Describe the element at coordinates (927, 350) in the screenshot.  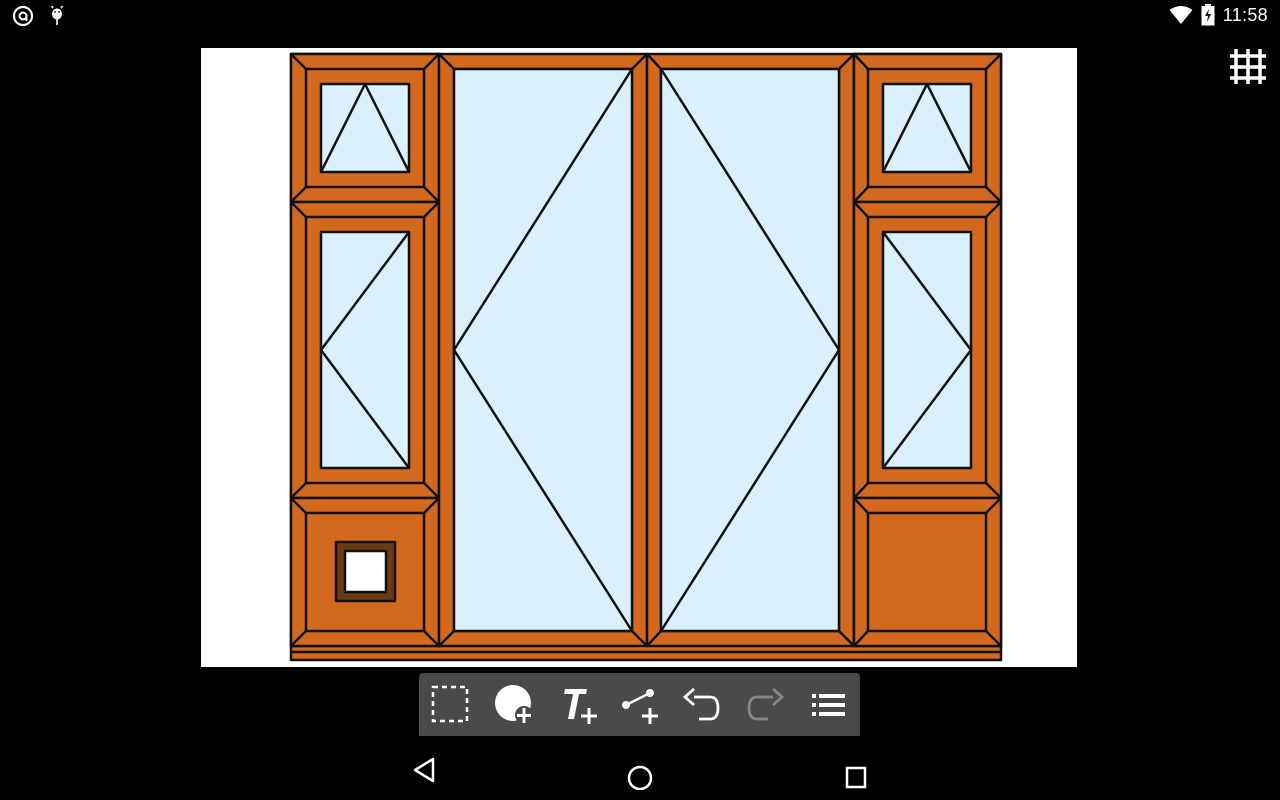
I see `right-sidelight` at that location.